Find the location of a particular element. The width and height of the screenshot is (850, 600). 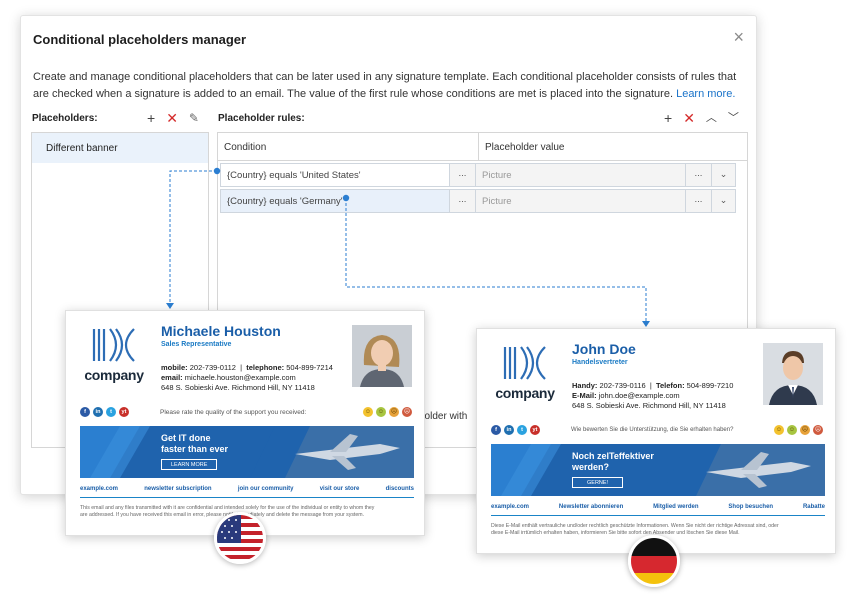

condition-cell: {Country} equals 'United States' is located at coordinates (335, 175).